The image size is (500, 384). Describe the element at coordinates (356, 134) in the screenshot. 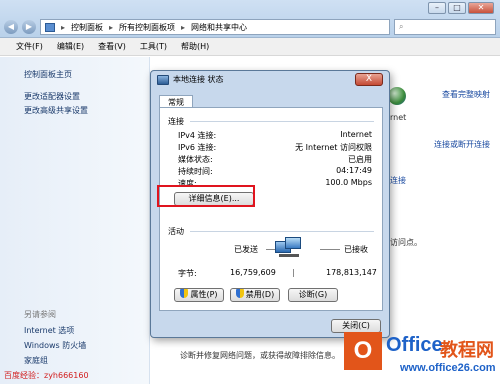

I see `ipv4-value: Internet` at that location.